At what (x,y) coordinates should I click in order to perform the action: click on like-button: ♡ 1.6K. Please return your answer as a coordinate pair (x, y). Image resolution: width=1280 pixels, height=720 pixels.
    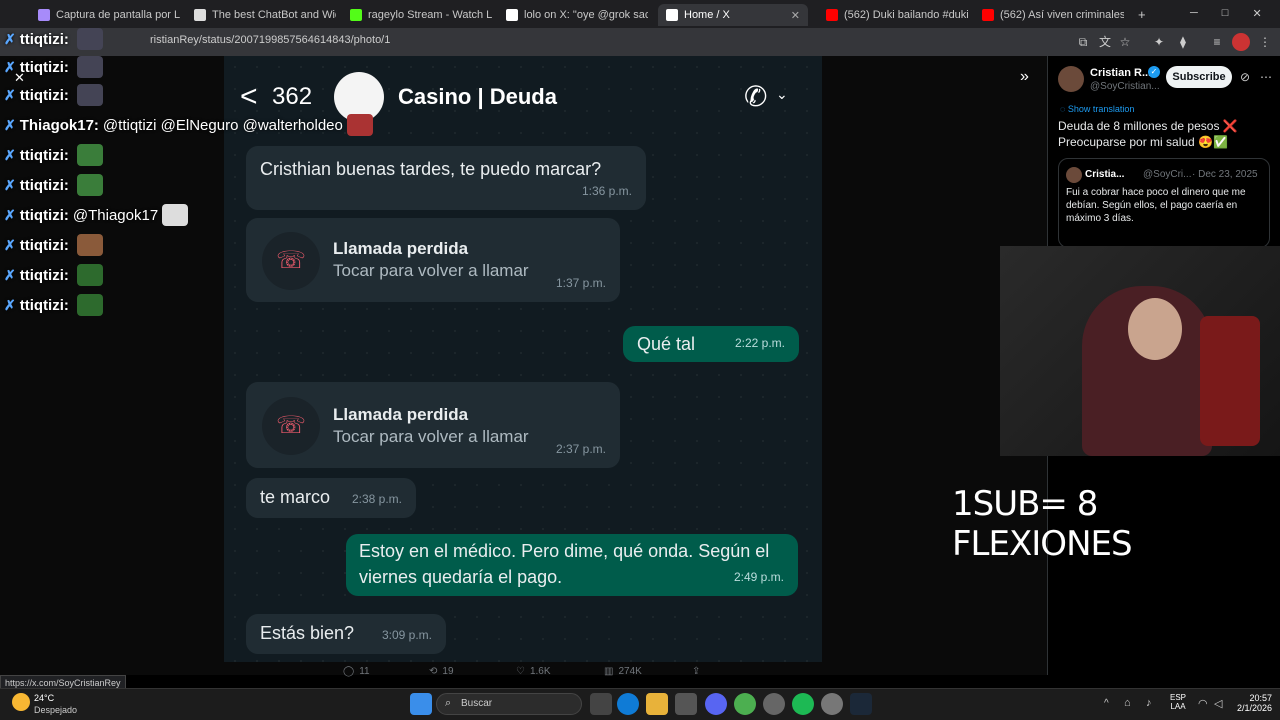
    Looking at the image, I should click on (533, 671).